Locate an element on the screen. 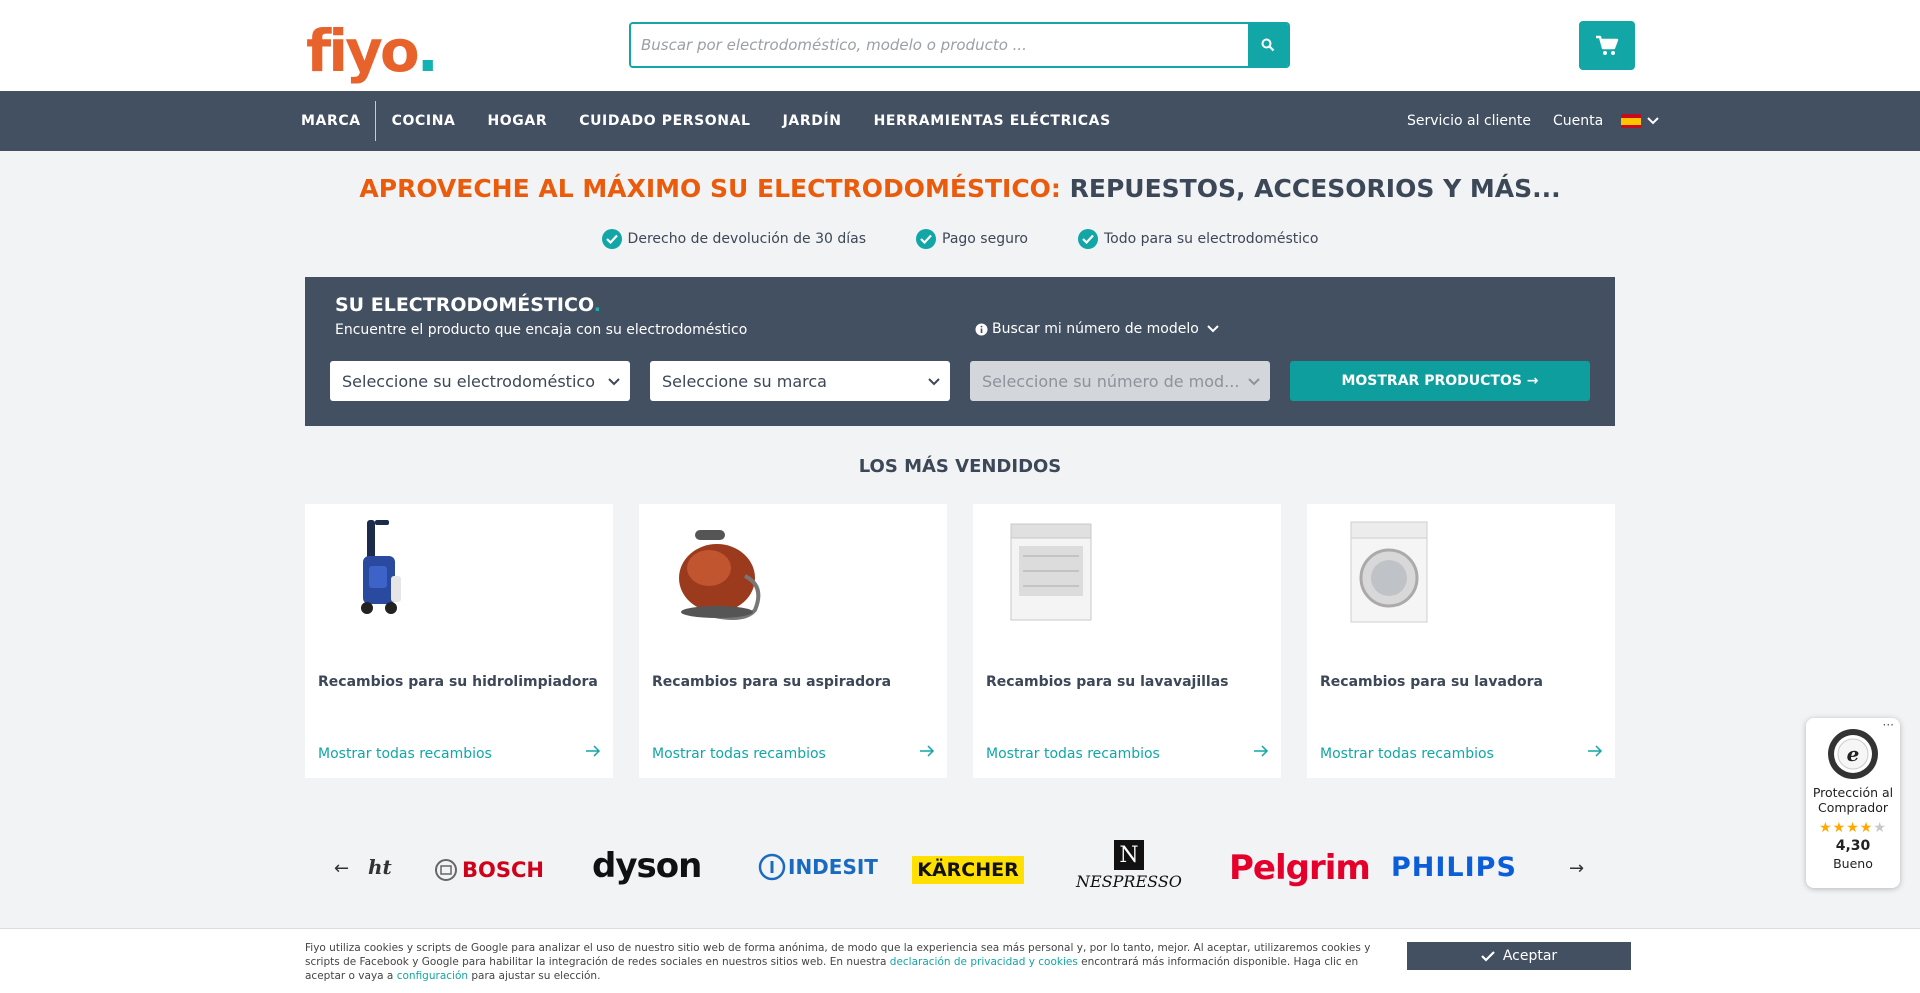 The width and height of the screenshot is (1920, 993). nav-item-cocina: COCINA is located at coordinates (424, 121).